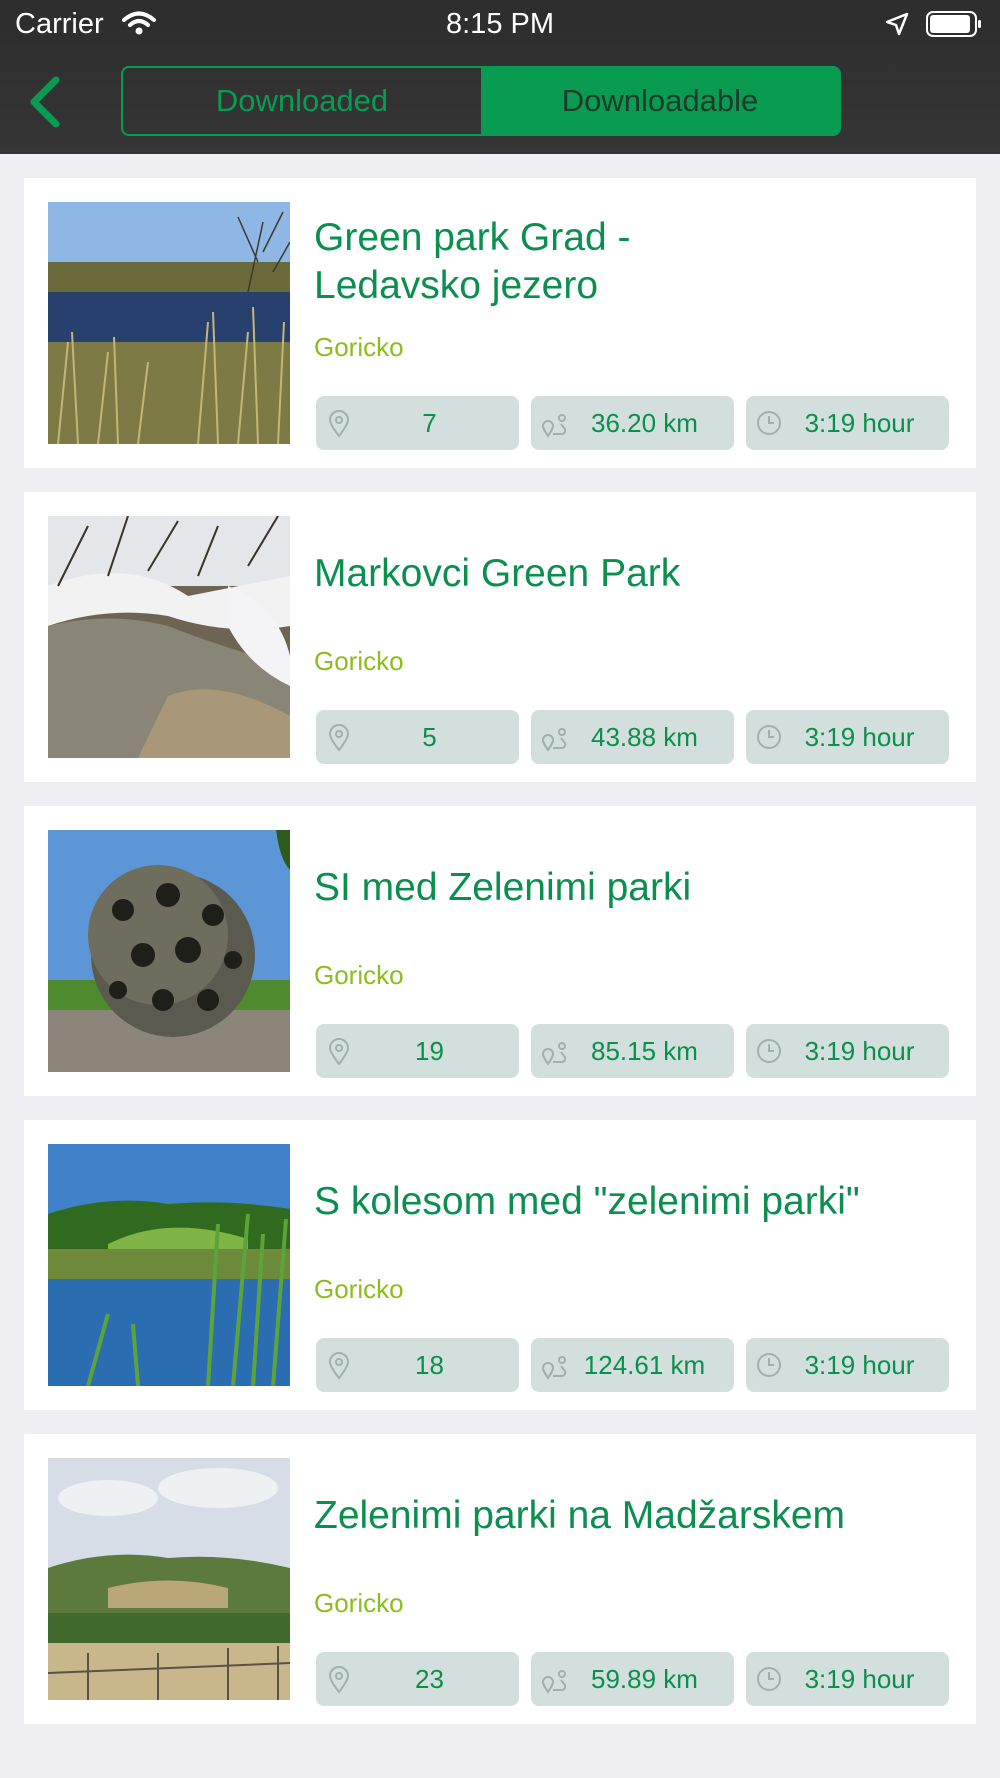 This screenshot has height=1778, width=1000. I want to click on points-pill: 7, so click(417, 423).